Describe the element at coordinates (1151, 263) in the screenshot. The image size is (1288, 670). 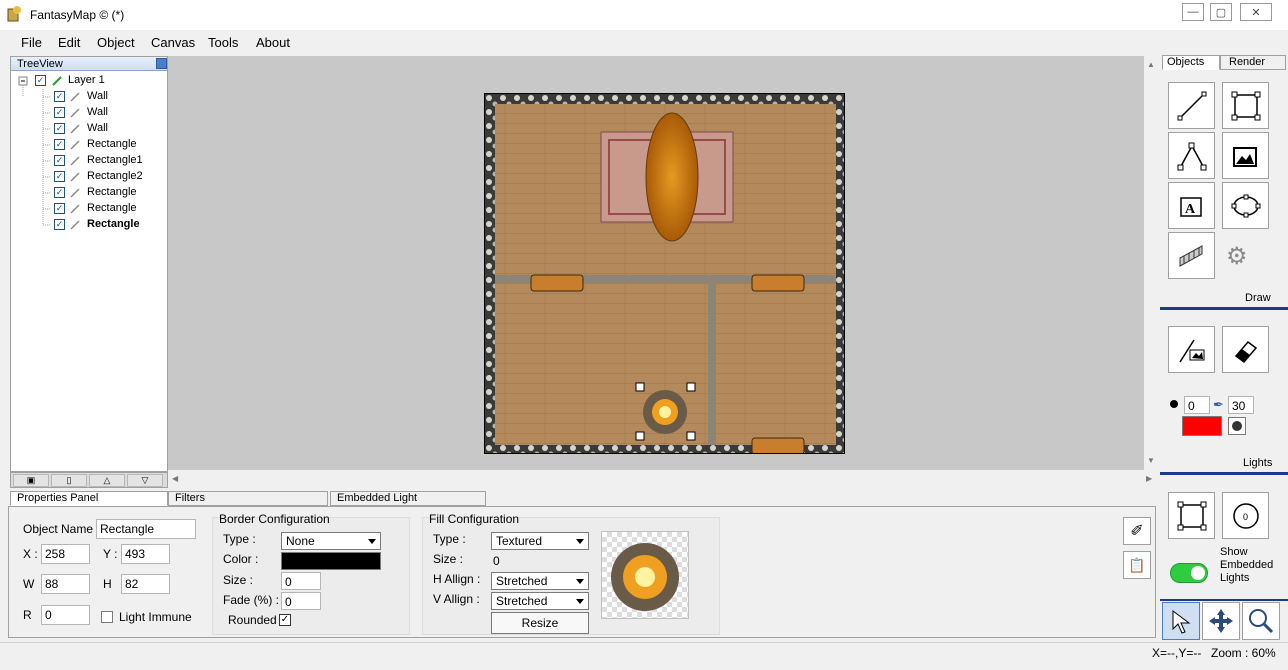
I see `vertical-scrollbar: ▲ ▼` at that location.